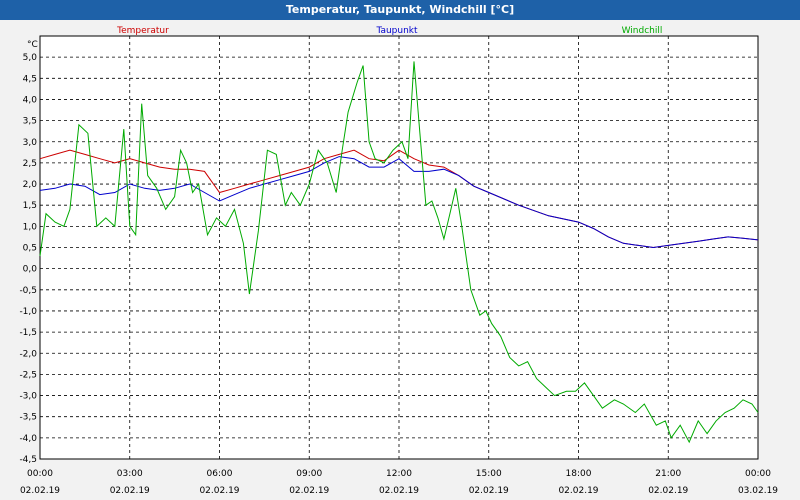  I want to click on x-tick-time: 03:00, so click(130, 474).